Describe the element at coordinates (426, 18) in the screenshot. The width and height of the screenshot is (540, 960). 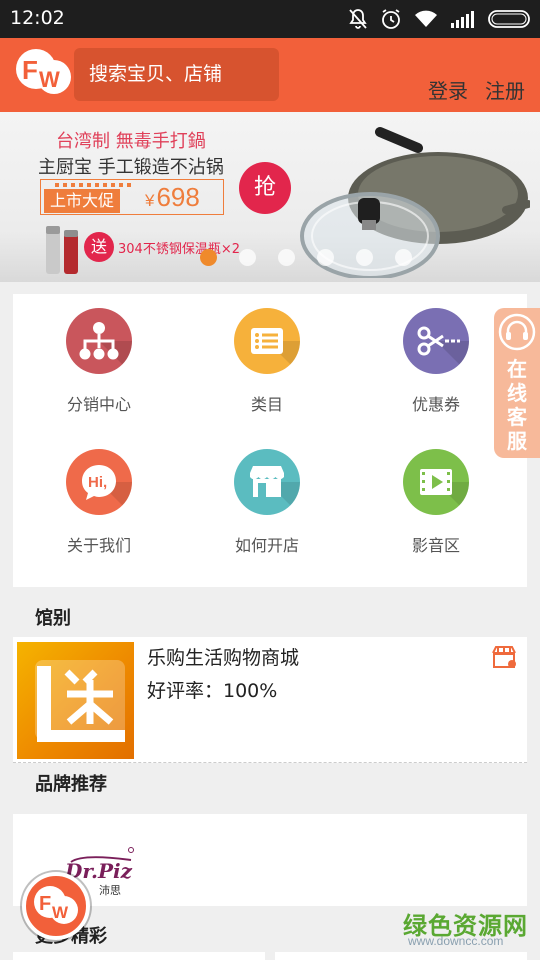
I see `wifi-icon` at that location.